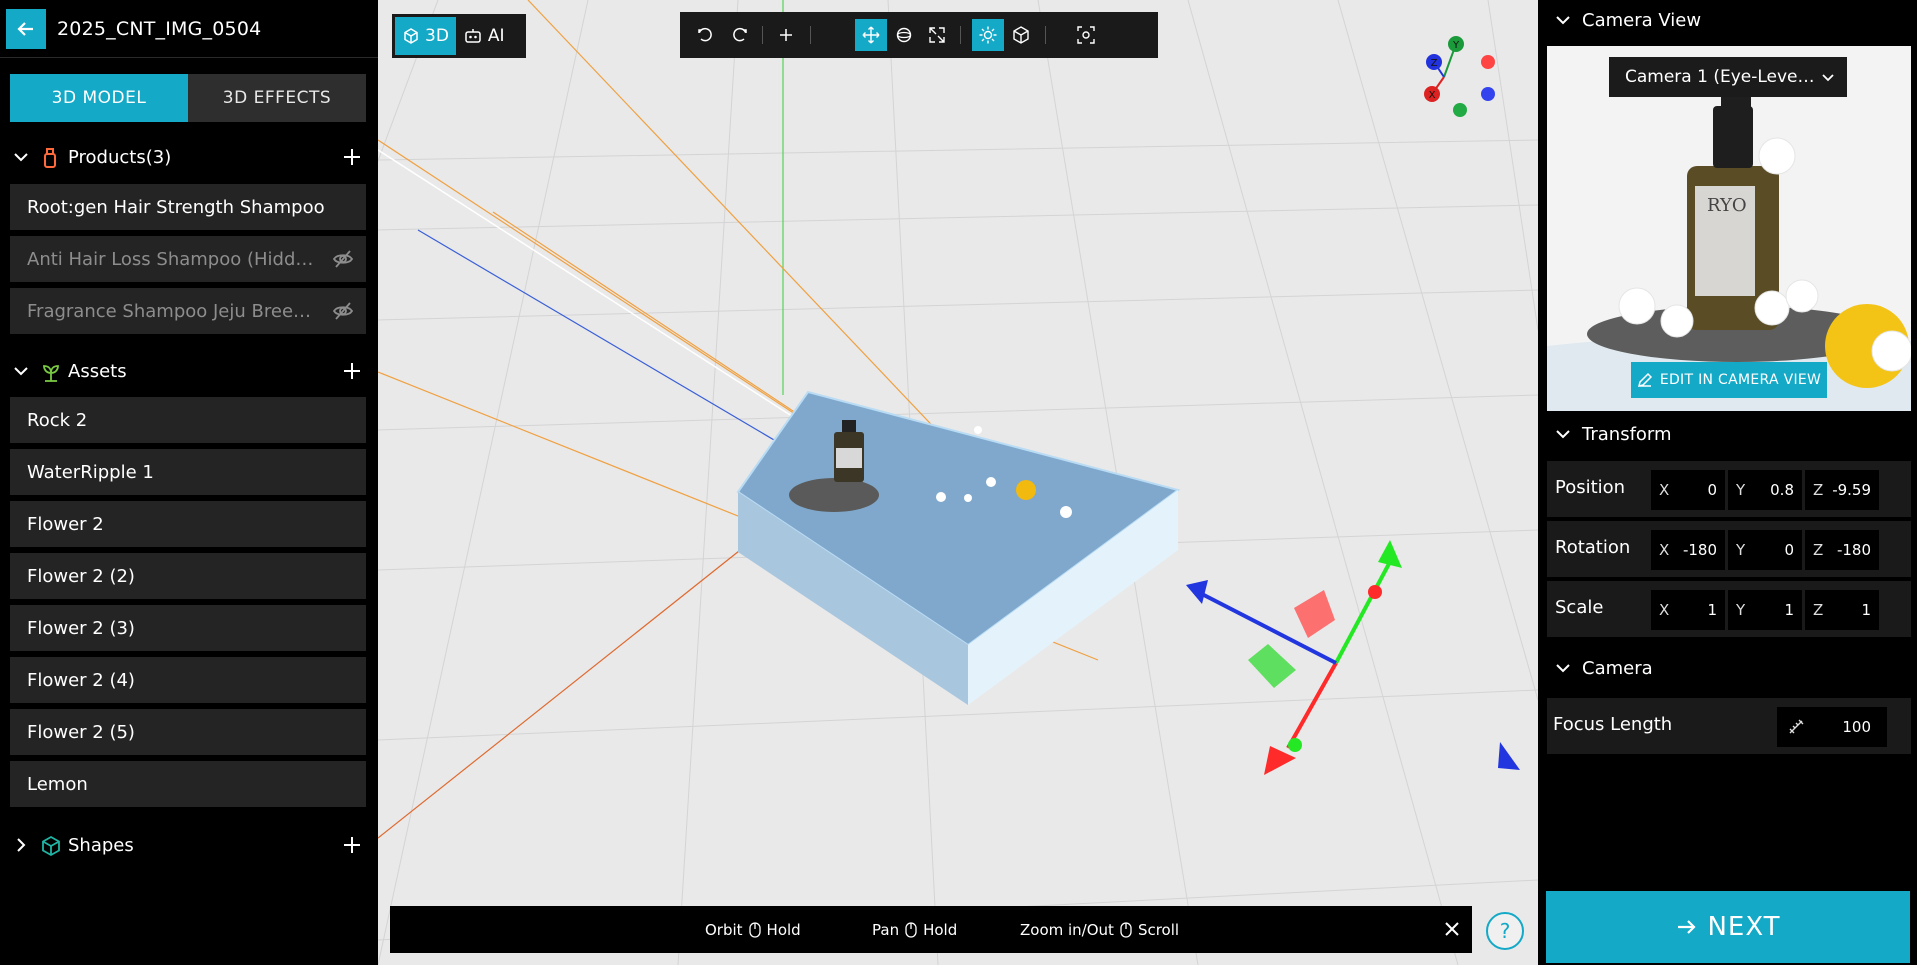 This screenshot has height=965, width=1917. What do you see at coordinates (189, 371) in the screenshot?
I see `assets-section-header: Assets` at bounding box center [189, 371].